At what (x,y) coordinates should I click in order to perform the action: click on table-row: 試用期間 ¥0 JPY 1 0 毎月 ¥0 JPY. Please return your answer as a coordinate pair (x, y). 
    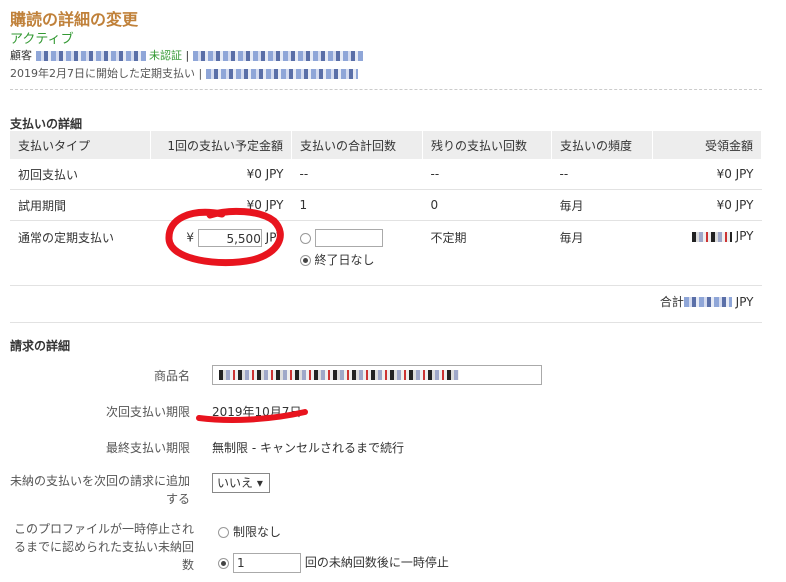
    Looking at the image, I should click on (386, 205).